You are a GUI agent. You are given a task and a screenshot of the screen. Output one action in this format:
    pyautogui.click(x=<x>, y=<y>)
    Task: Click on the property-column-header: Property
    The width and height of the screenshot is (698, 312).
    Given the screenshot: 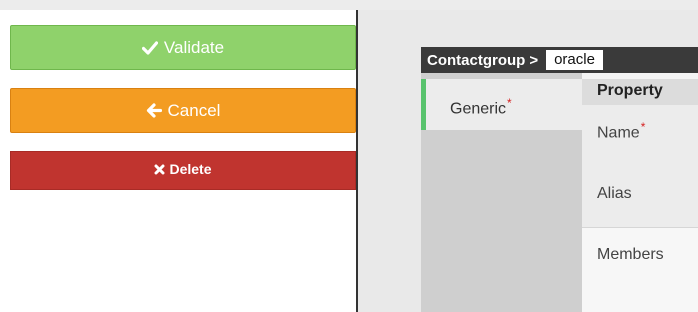 What is the action you would take?
    pyautogui.click(x=640, y=92)
    